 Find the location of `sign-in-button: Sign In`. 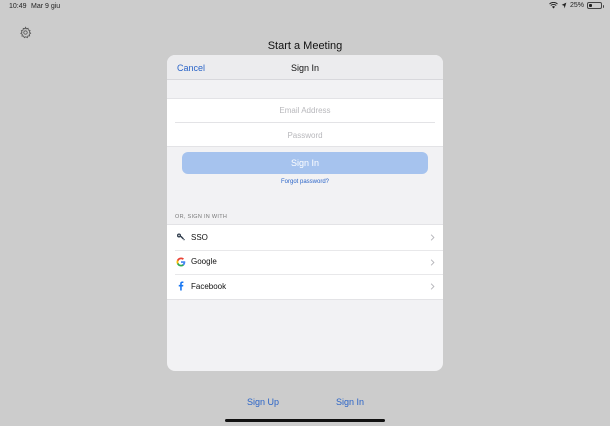

sign-in-button: Sign In is located at coordinates (305, 163).